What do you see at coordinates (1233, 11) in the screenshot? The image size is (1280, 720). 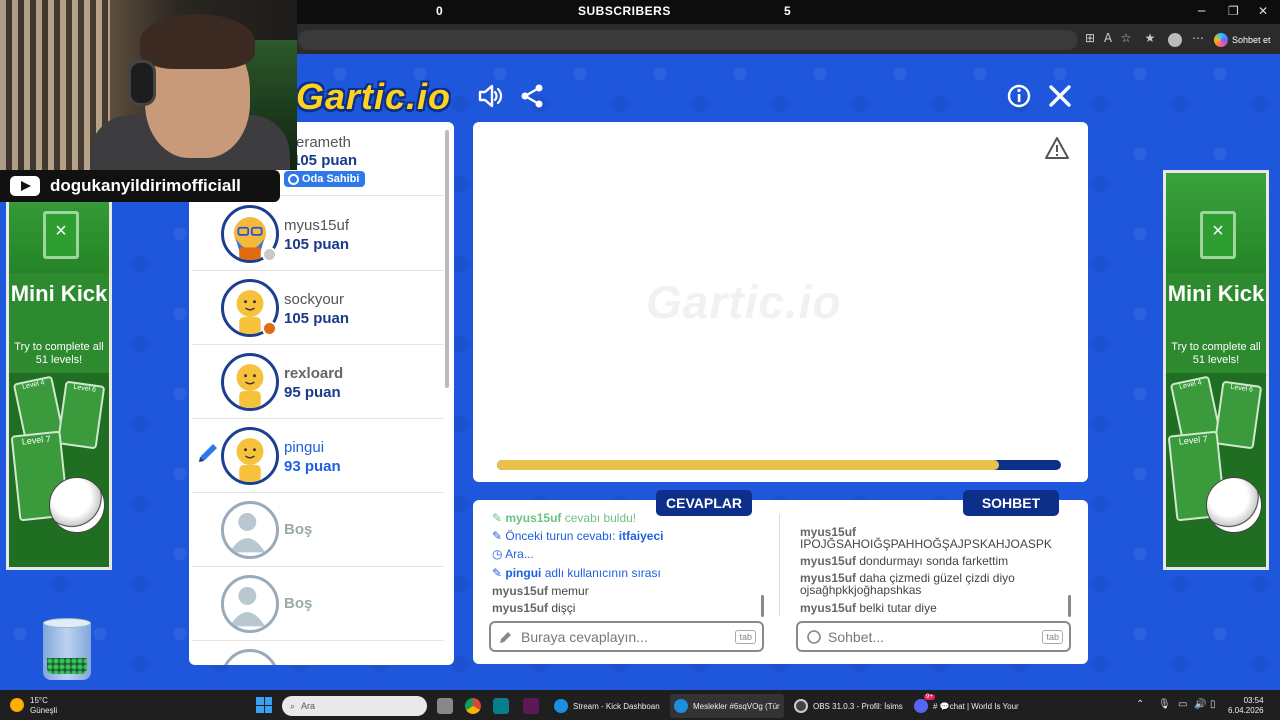 I see `restore-icon: ❐` at bounding box center [1233, 11].